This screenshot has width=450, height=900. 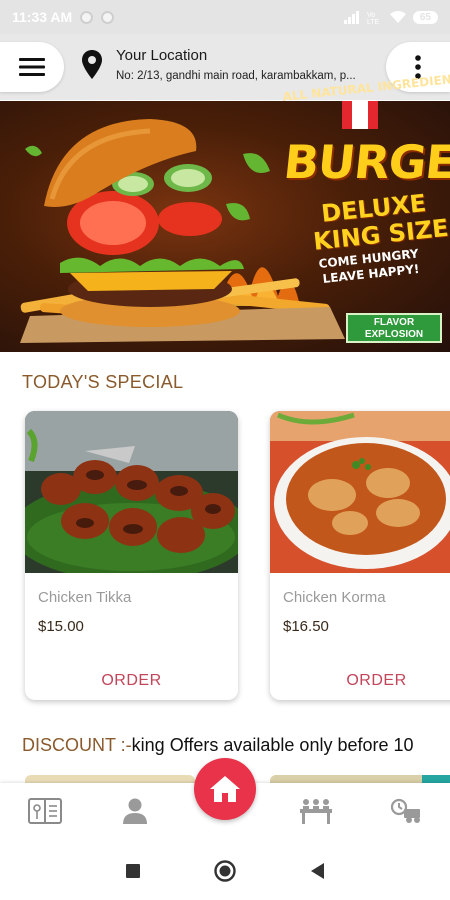 What do you see at coordinates (334, 597) in the screenshot?
I see `special-name: Chicken Korma` at bounding box center [334, 597].